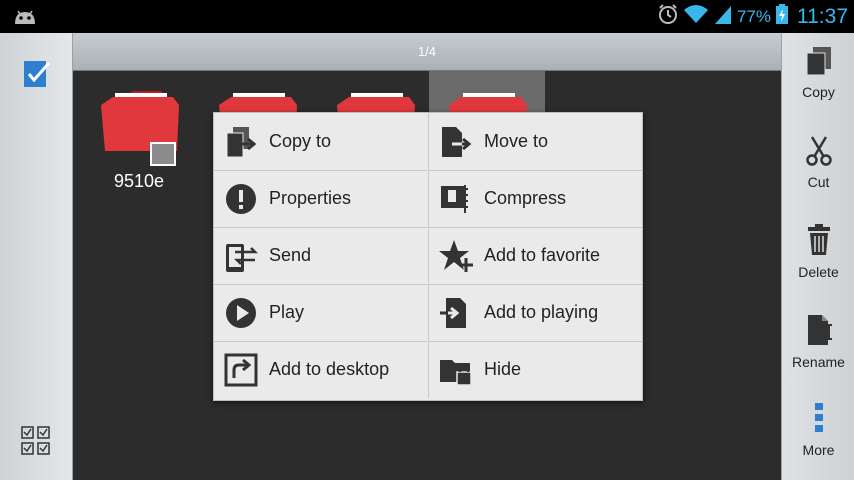 Image resolution: width=854 pixels, height=480 pixels. I want to click on move-to-icon, so click(456, 142).